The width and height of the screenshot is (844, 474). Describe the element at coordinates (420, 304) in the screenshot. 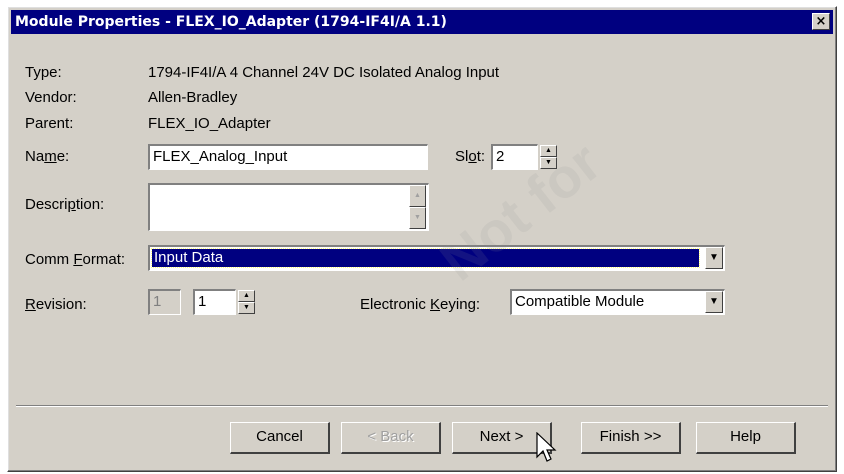

I see `electronic-keying-label: Electronic Keying:` at that location.